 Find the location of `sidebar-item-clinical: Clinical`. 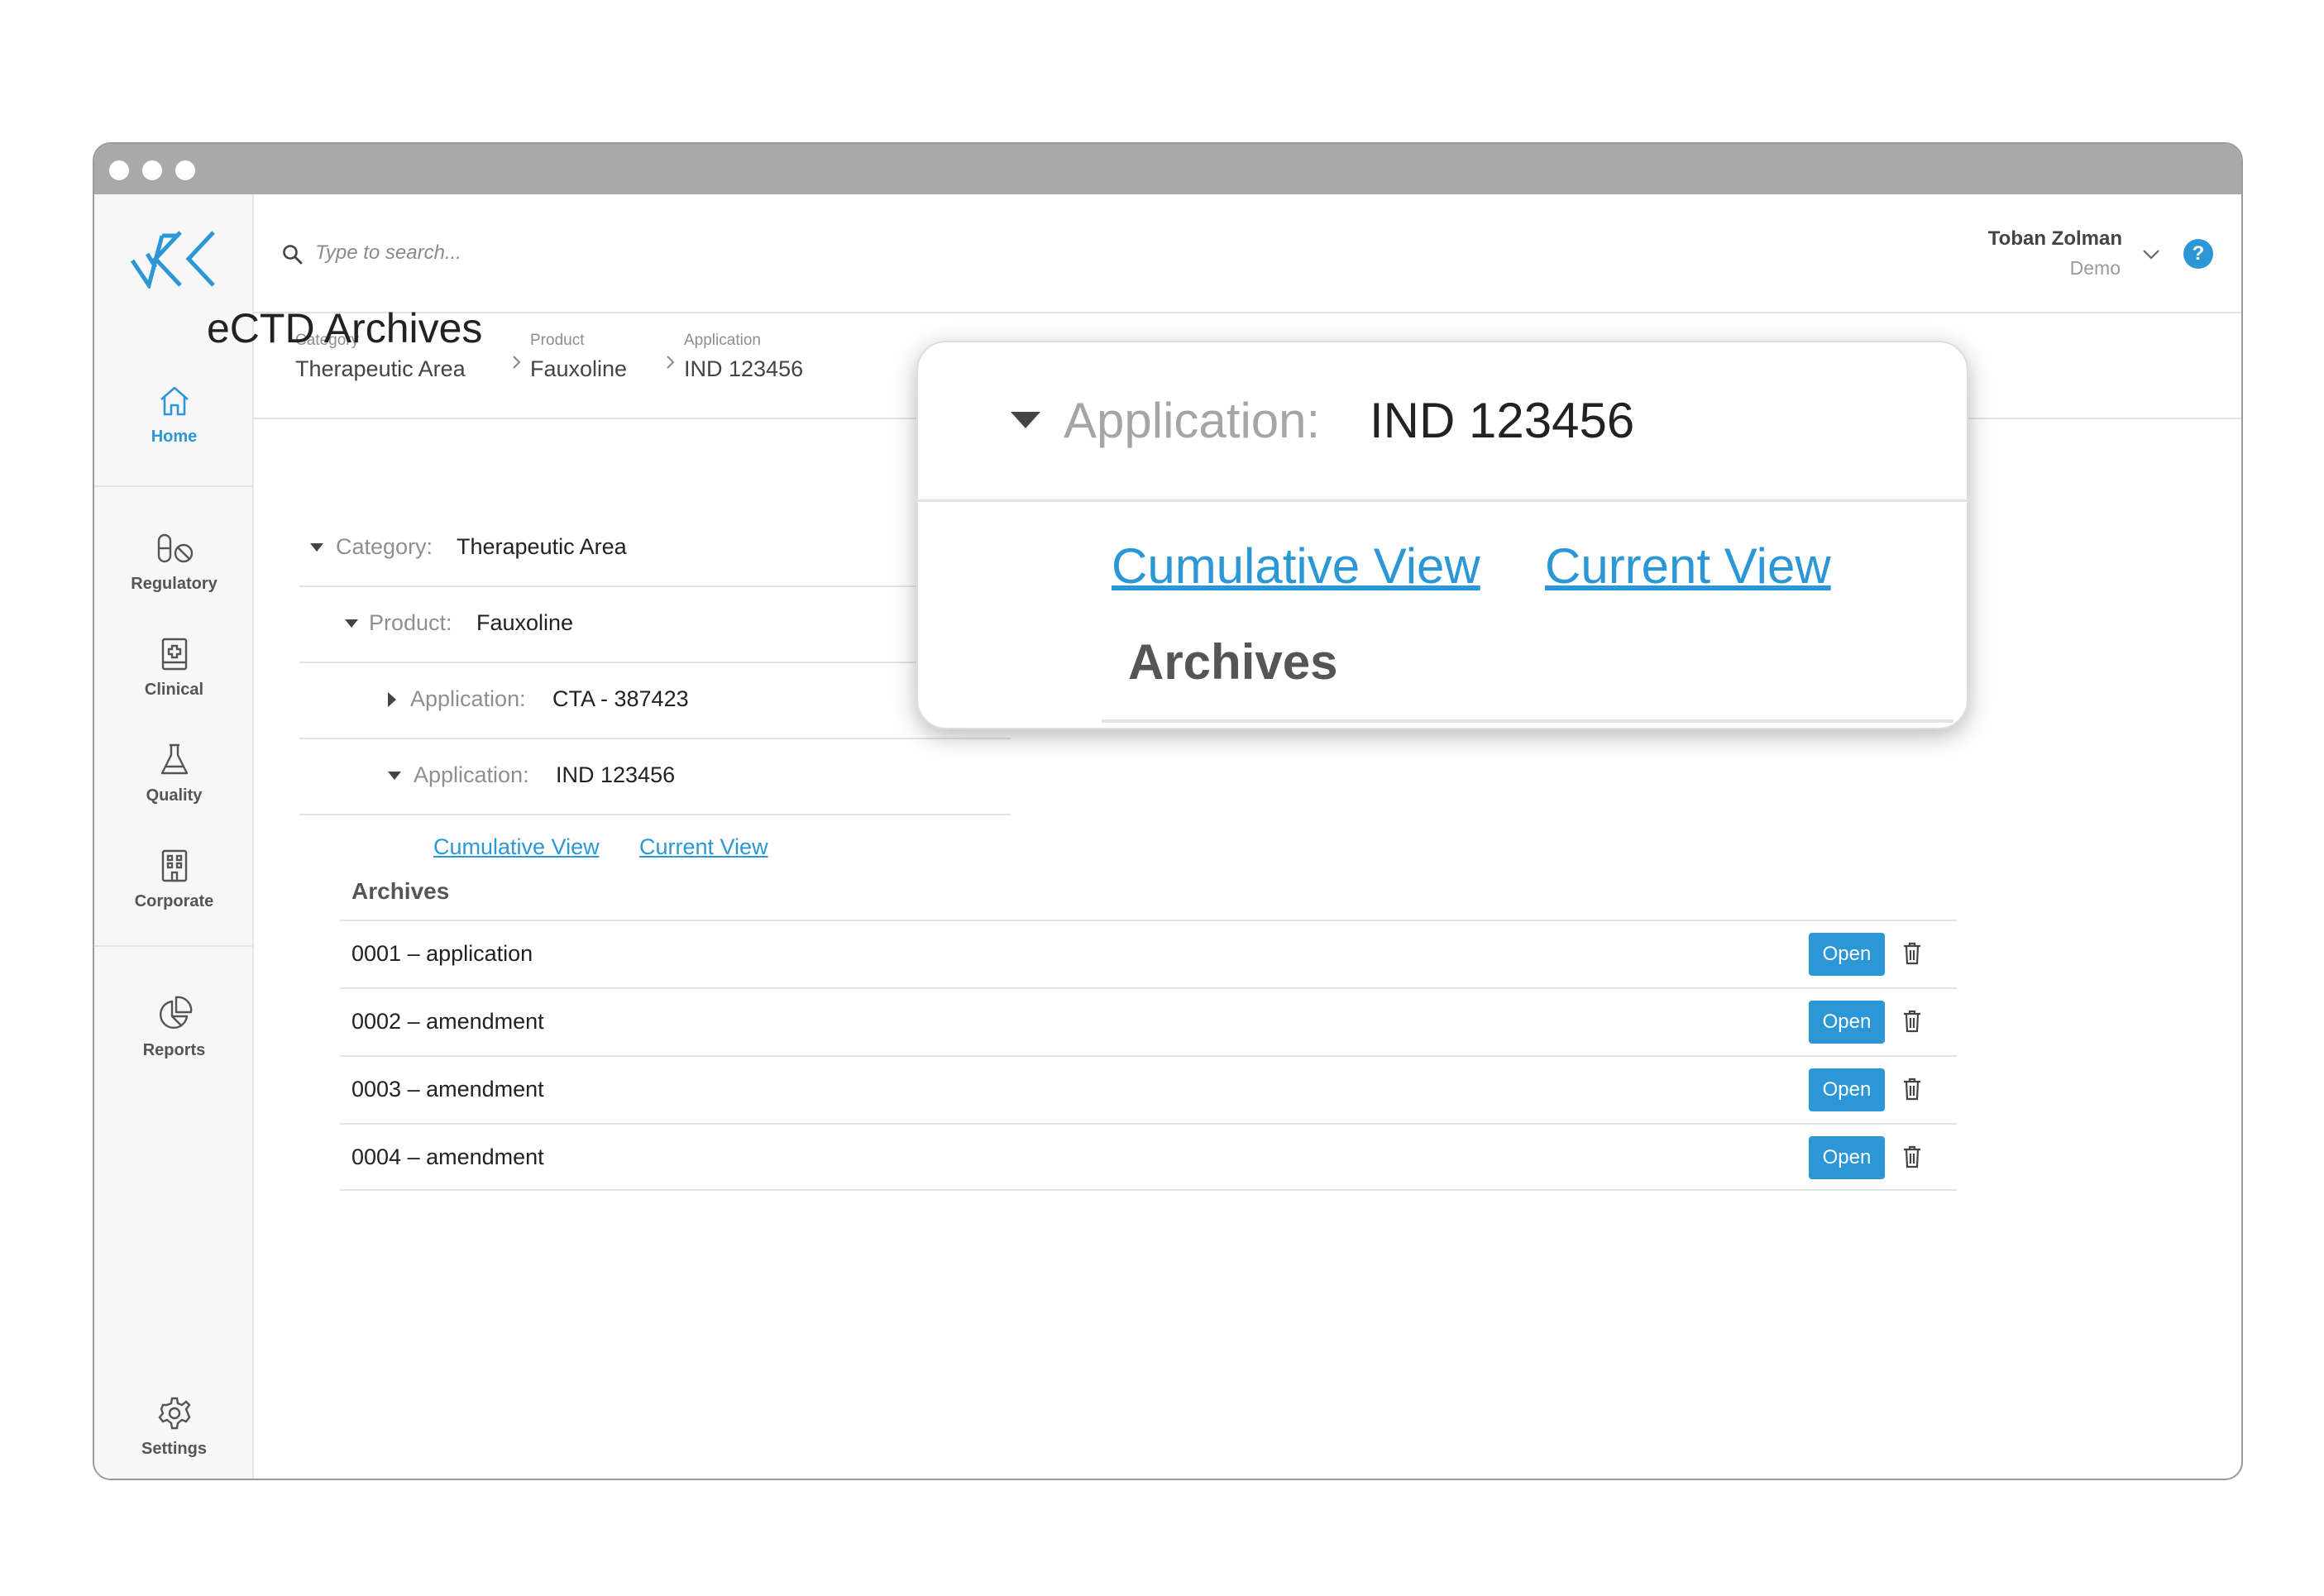

sidebar-item-clinical: Clinical is located at coordinates (174, 668).